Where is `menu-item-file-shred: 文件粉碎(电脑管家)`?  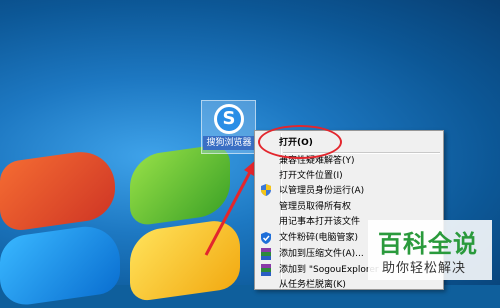
menu-item-file-shred: 文件粉碎(电脑管家) is located at coordinates (318, 238).